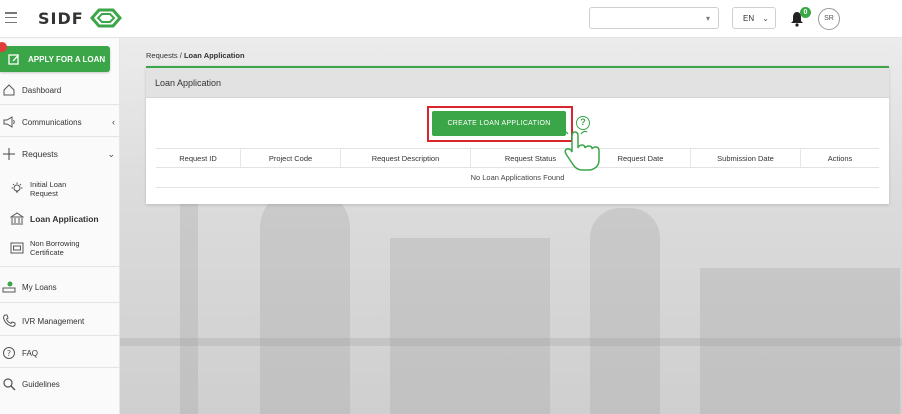 The width and height of the screenshot is (902, 414). I want to click on sidebar-item-my-loans: My Loans, so click(60, 287).